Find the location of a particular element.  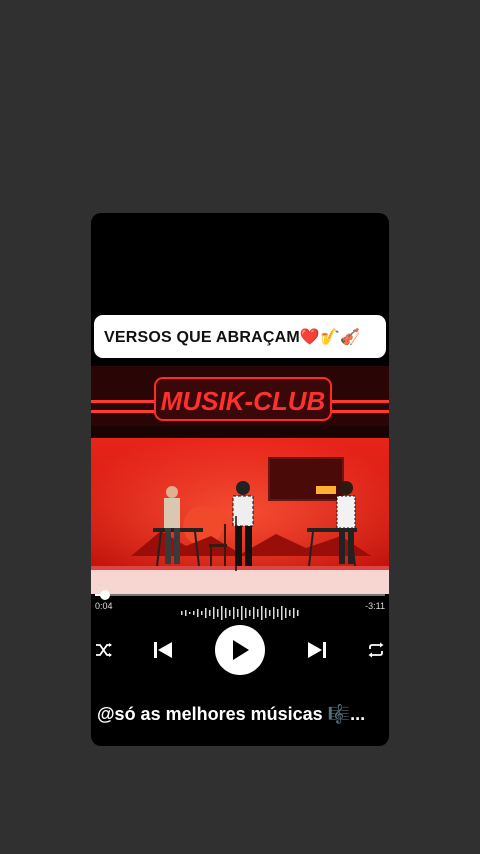

playback-controls is located at coordinates (240, 649).